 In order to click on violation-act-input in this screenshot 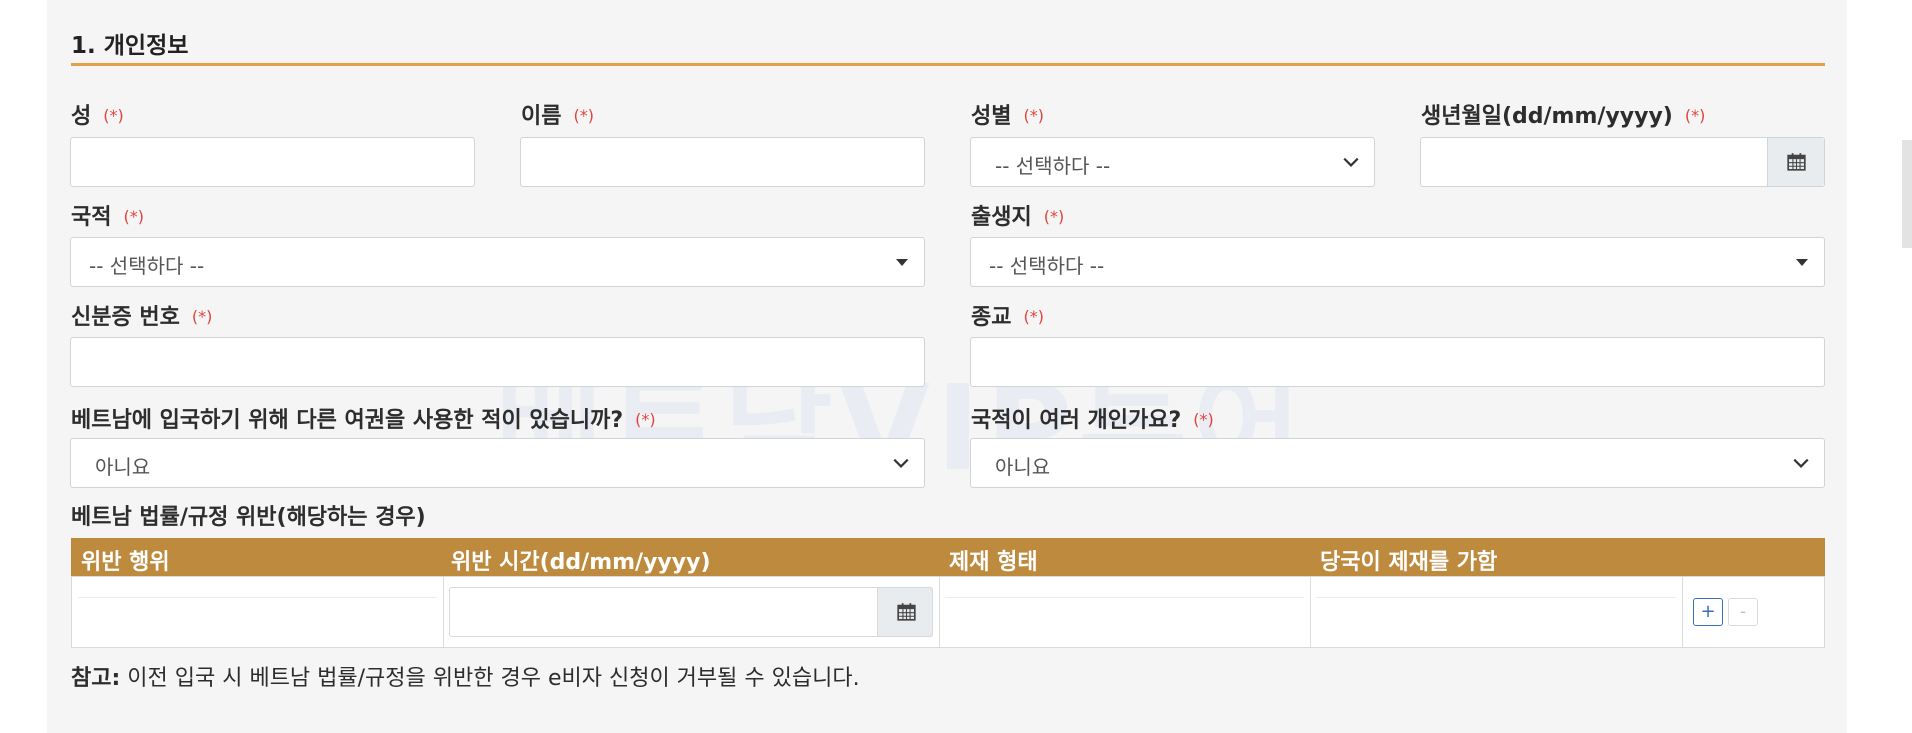, I will do `click(257, 617)`.